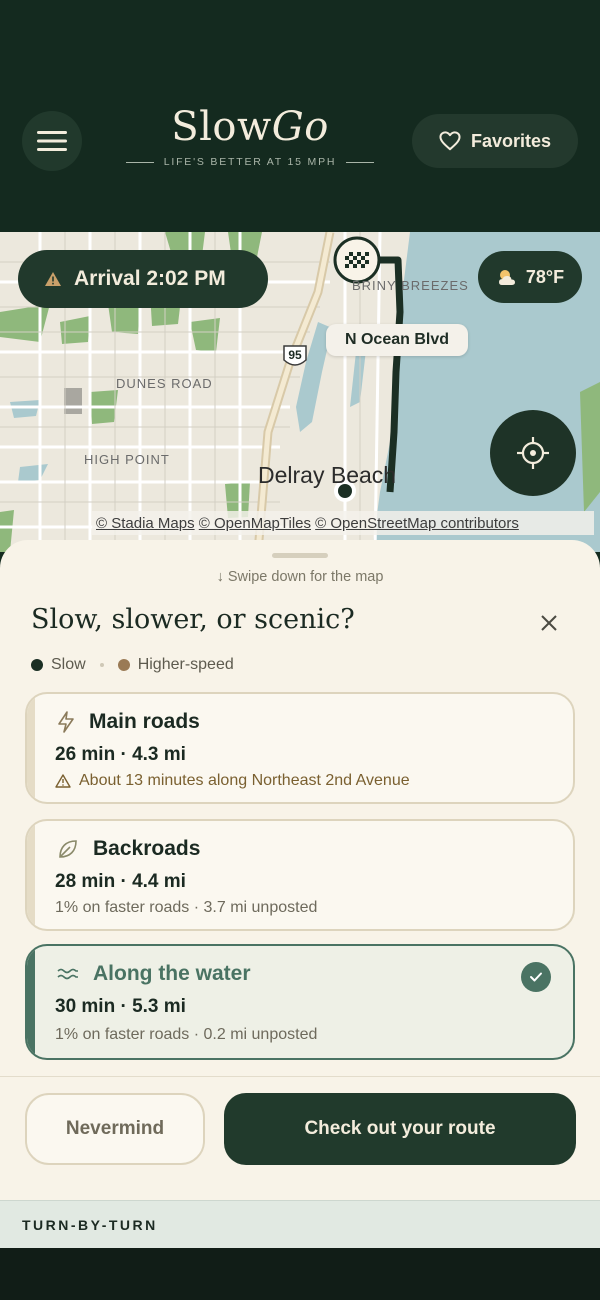 The height and width of the screenshot is (1300, 600). What do you see at coordinates (132, 665) in the screenshot?
I see `speed-legend: Slow Higher-speed` at bounding box center [132, 665].